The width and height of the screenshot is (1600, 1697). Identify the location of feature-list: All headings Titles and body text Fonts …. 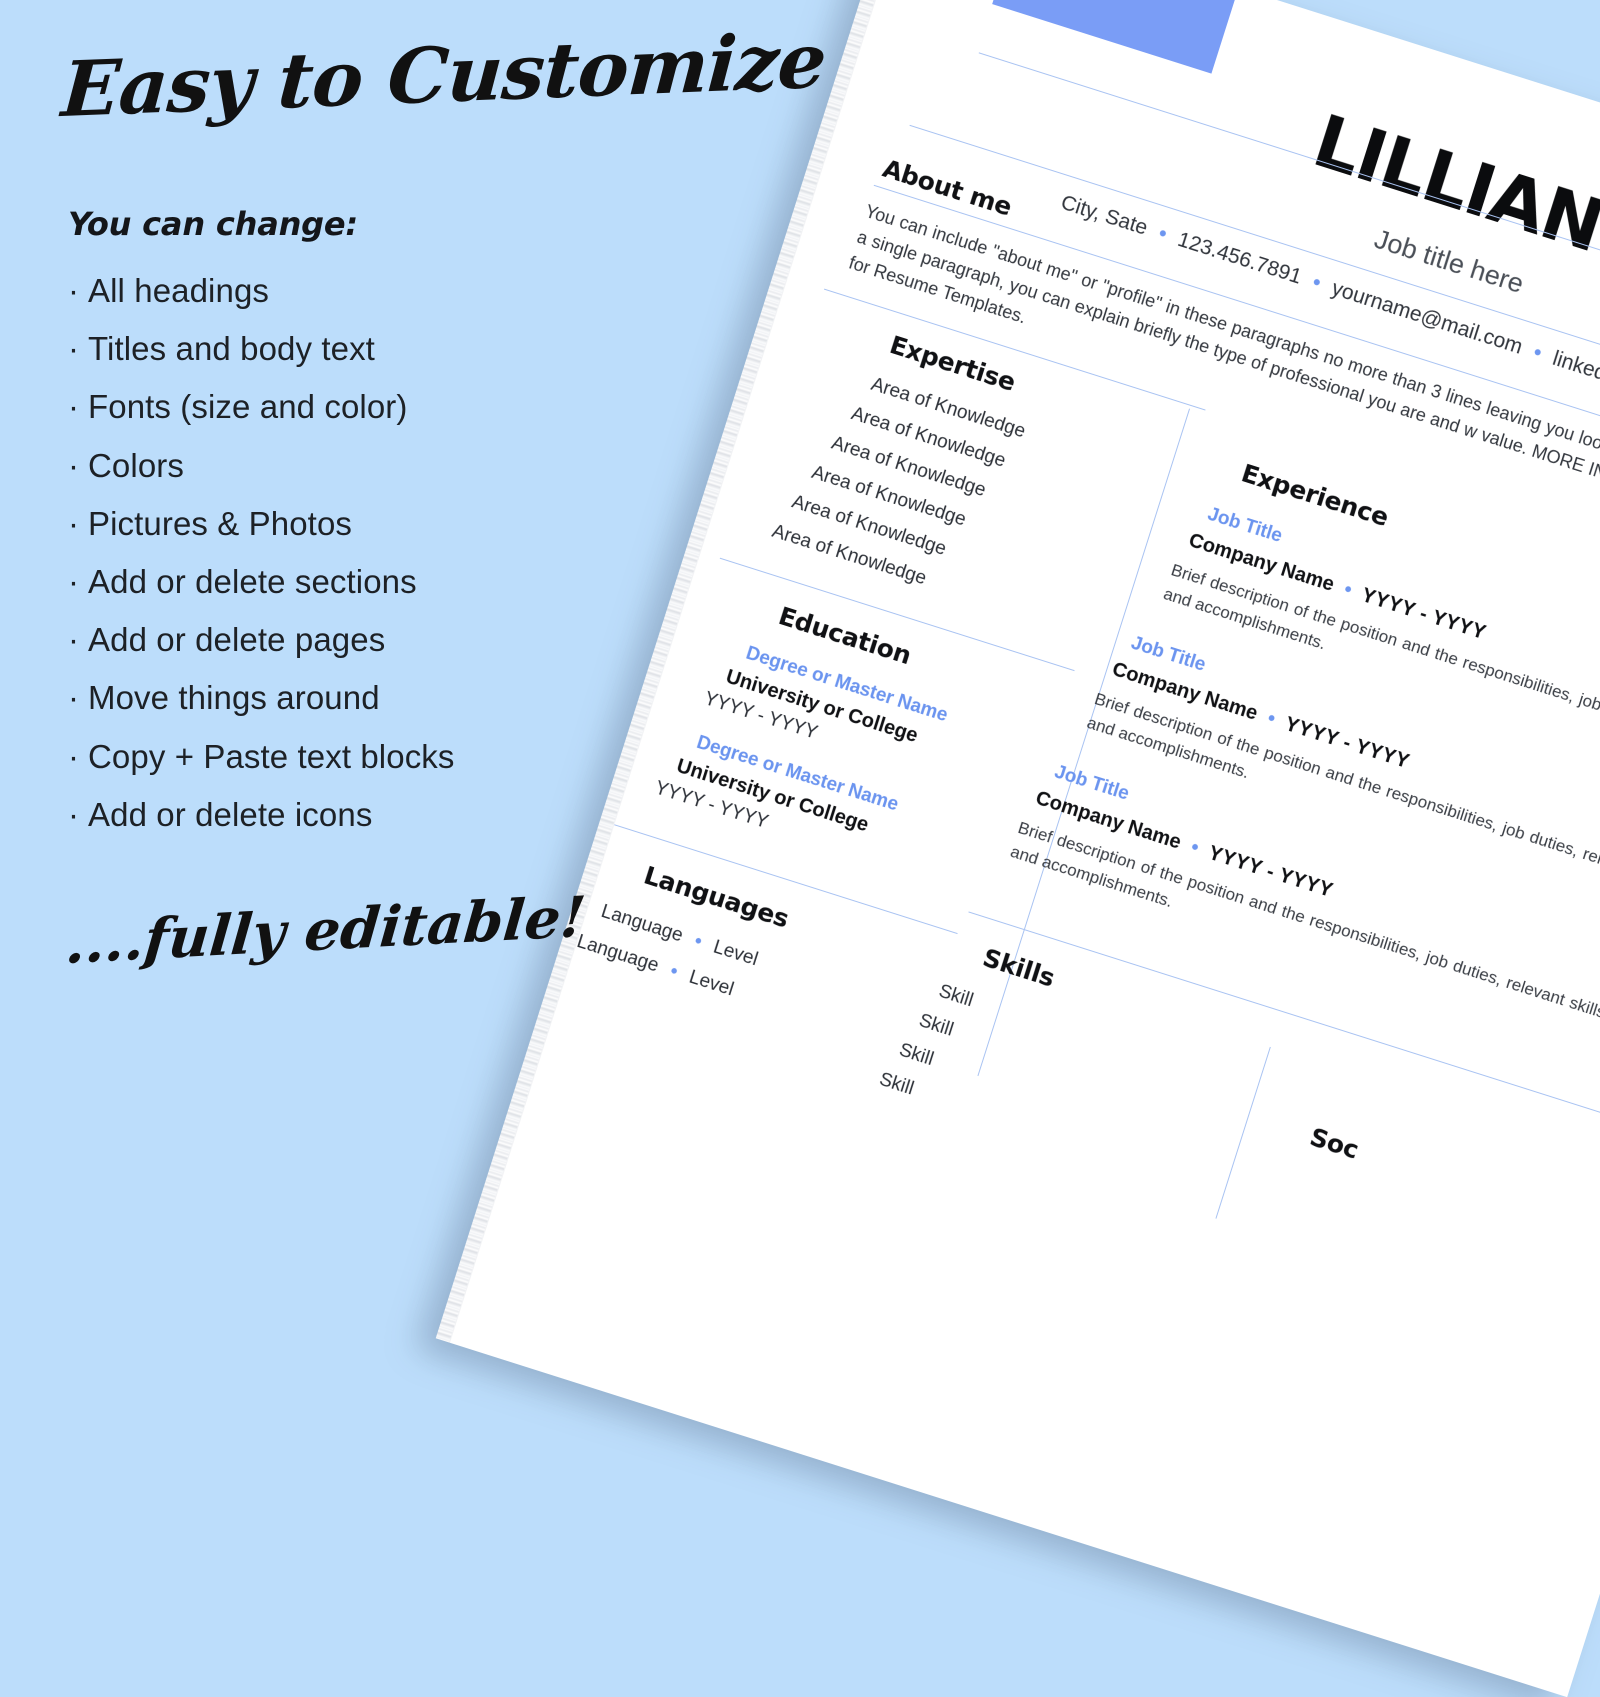
(378, 553).